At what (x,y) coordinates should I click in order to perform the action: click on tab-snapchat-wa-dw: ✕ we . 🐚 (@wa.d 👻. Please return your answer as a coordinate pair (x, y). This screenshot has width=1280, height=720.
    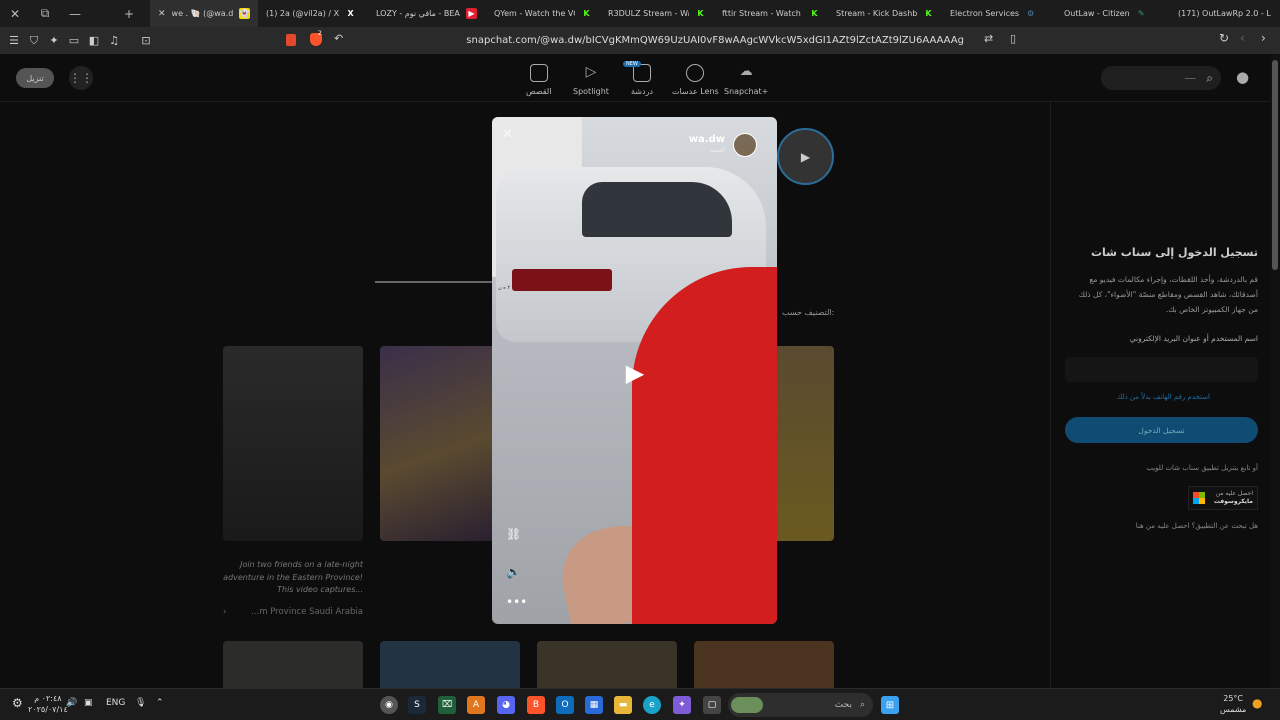
    Looking at the image, I should click on (204, 13).